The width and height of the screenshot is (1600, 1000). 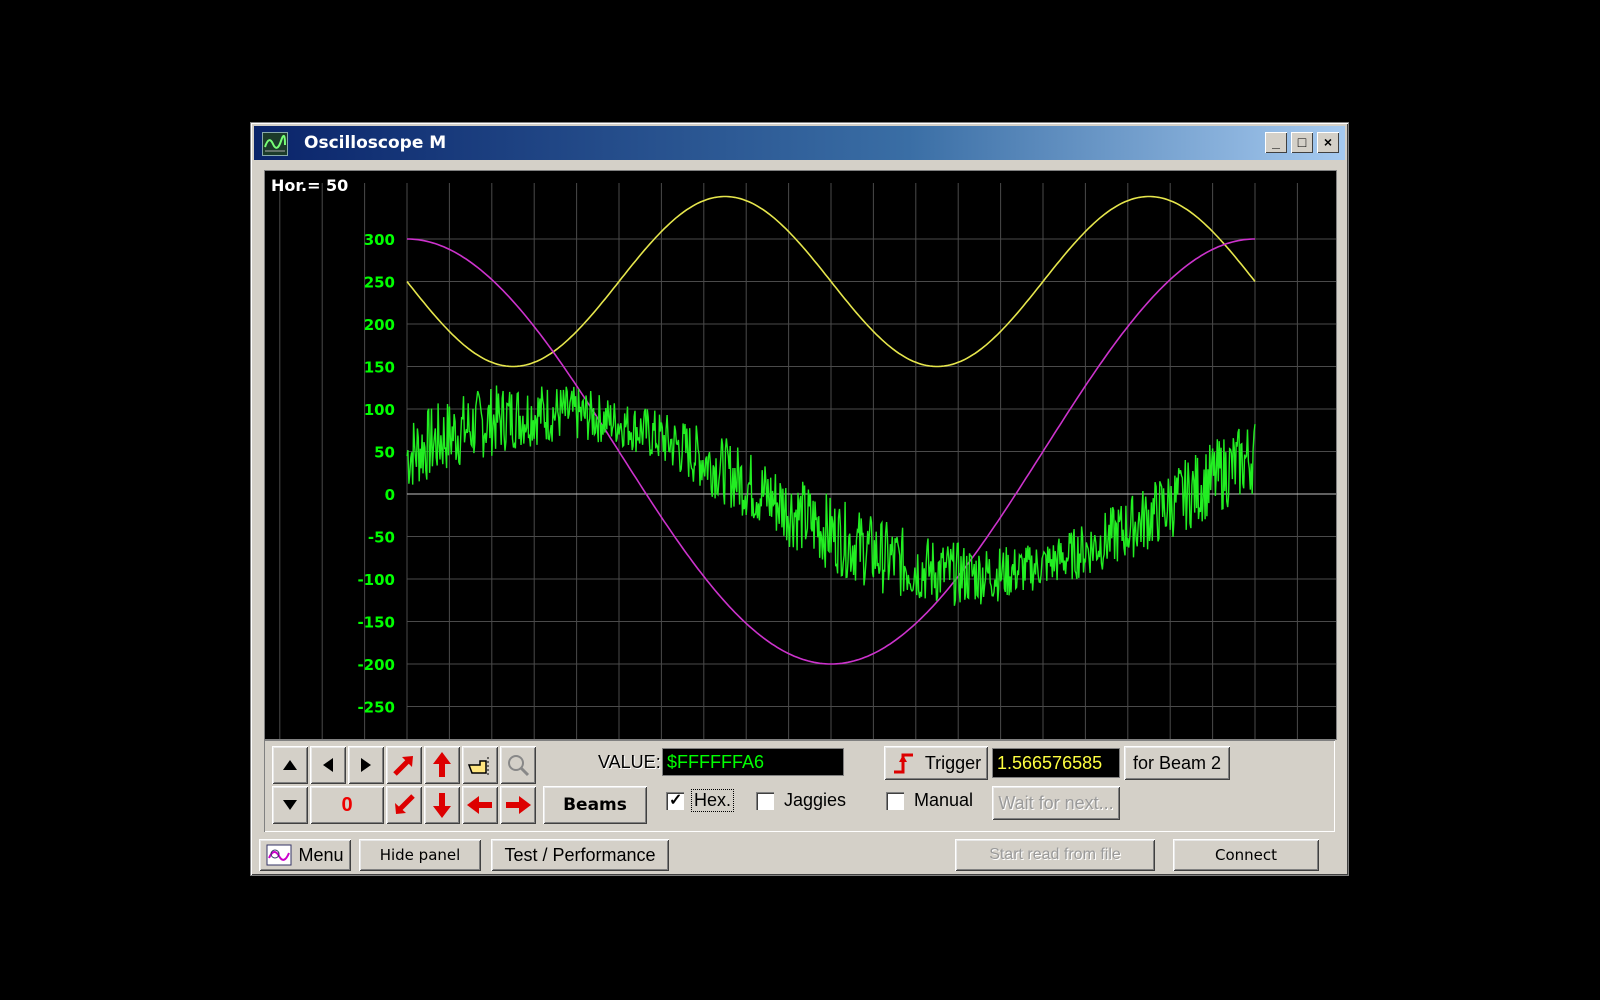 I want to click on hide-panel-button: Hide panel, so click(x=420, y=855).